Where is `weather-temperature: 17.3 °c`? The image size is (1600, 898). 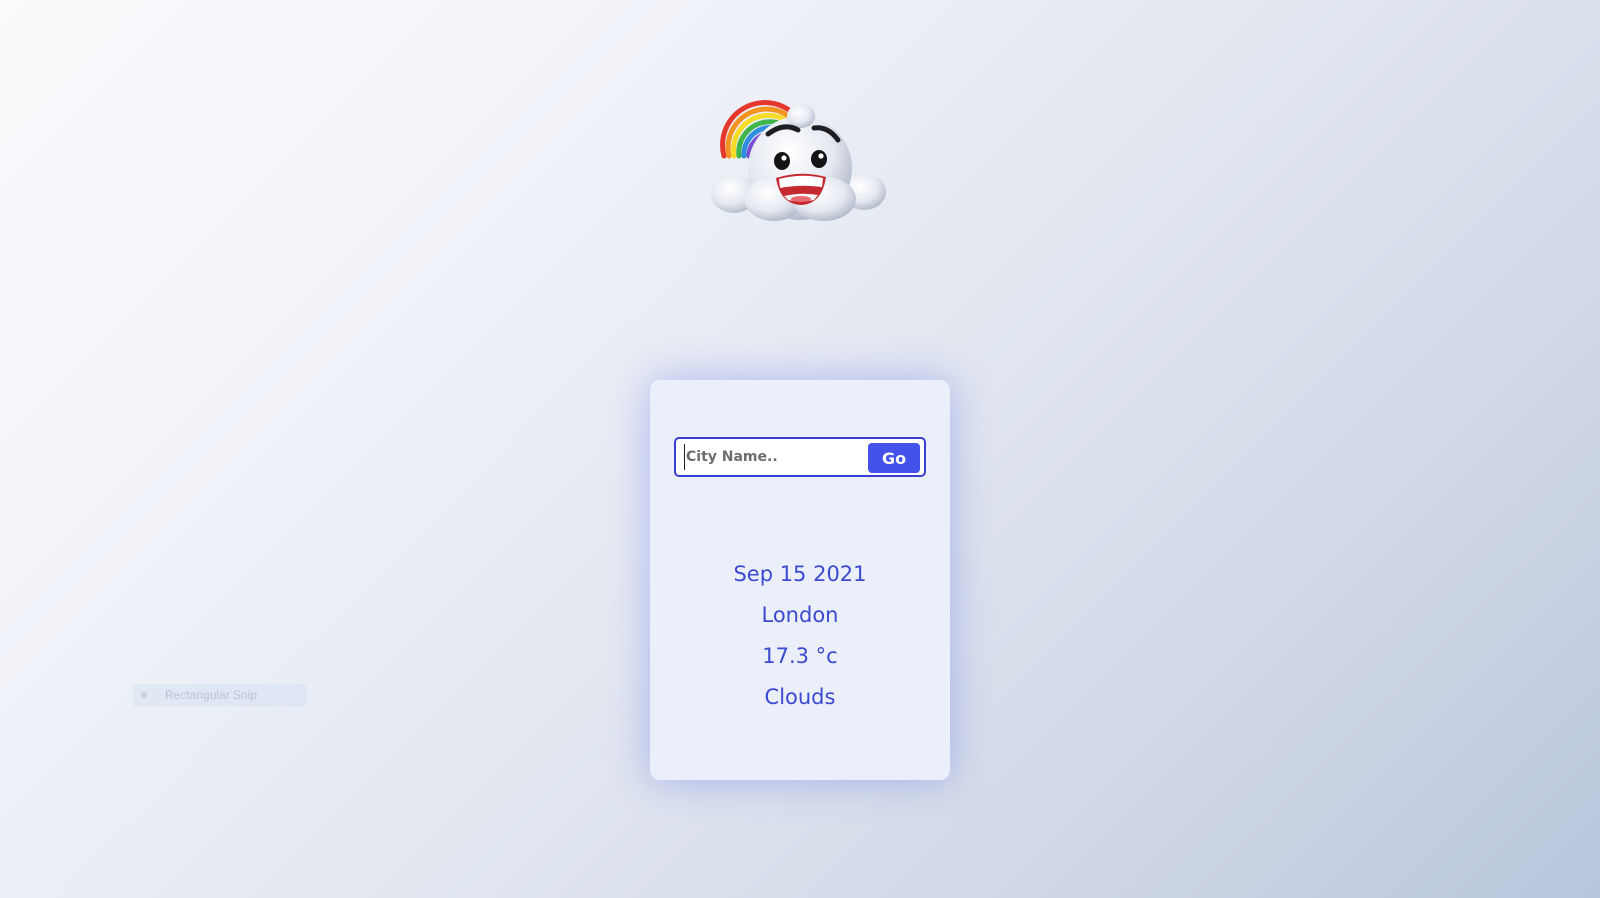 weather-temperature: 17.3 °c is located at coordinates (800, 656).